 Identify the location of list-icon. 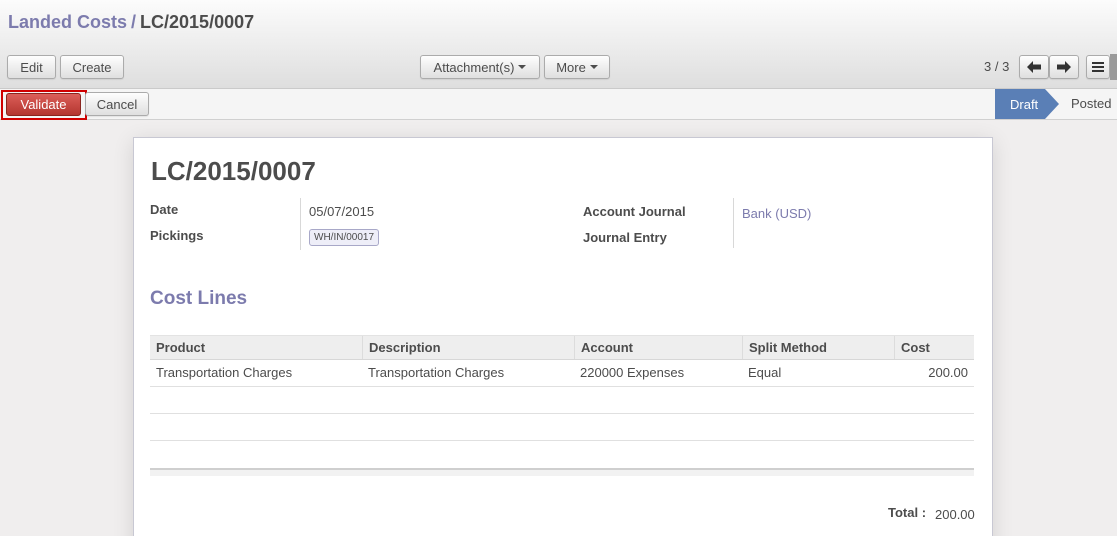
(1098, 67).